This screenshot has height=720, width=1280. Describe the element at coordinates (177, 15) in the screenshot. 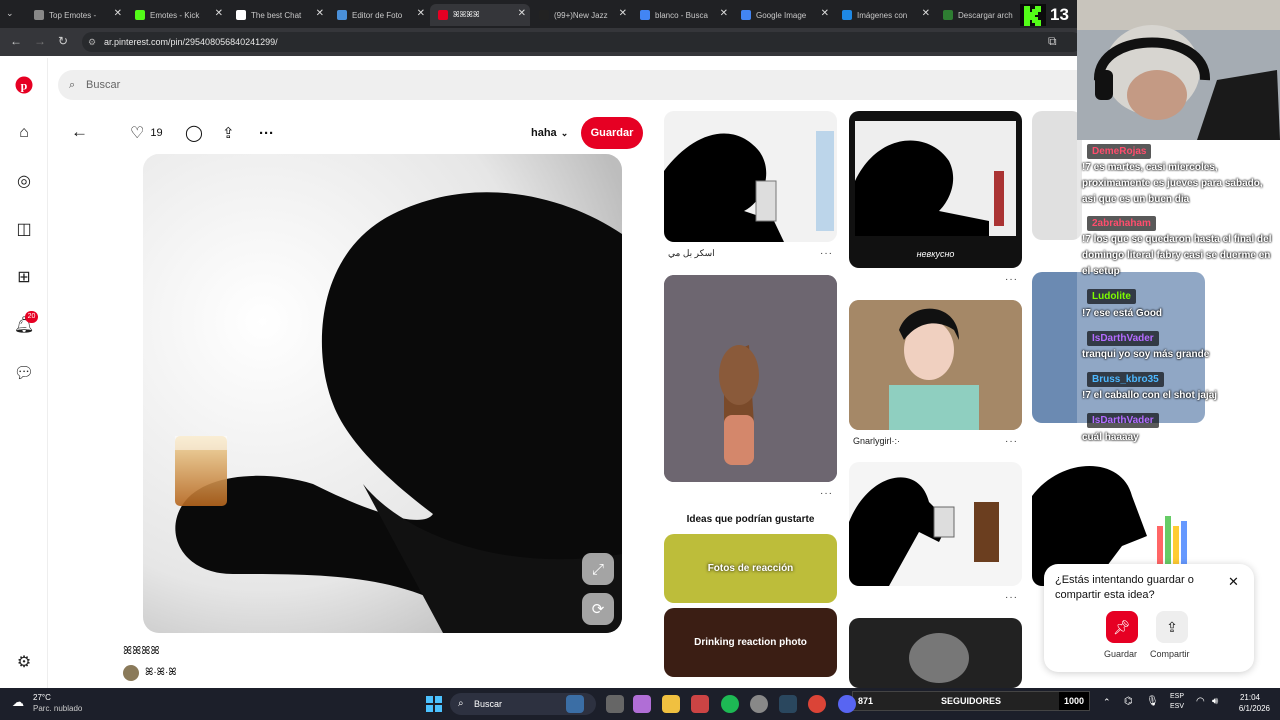

I see `browser-tab: Emotes - Kick ✕` at that location.